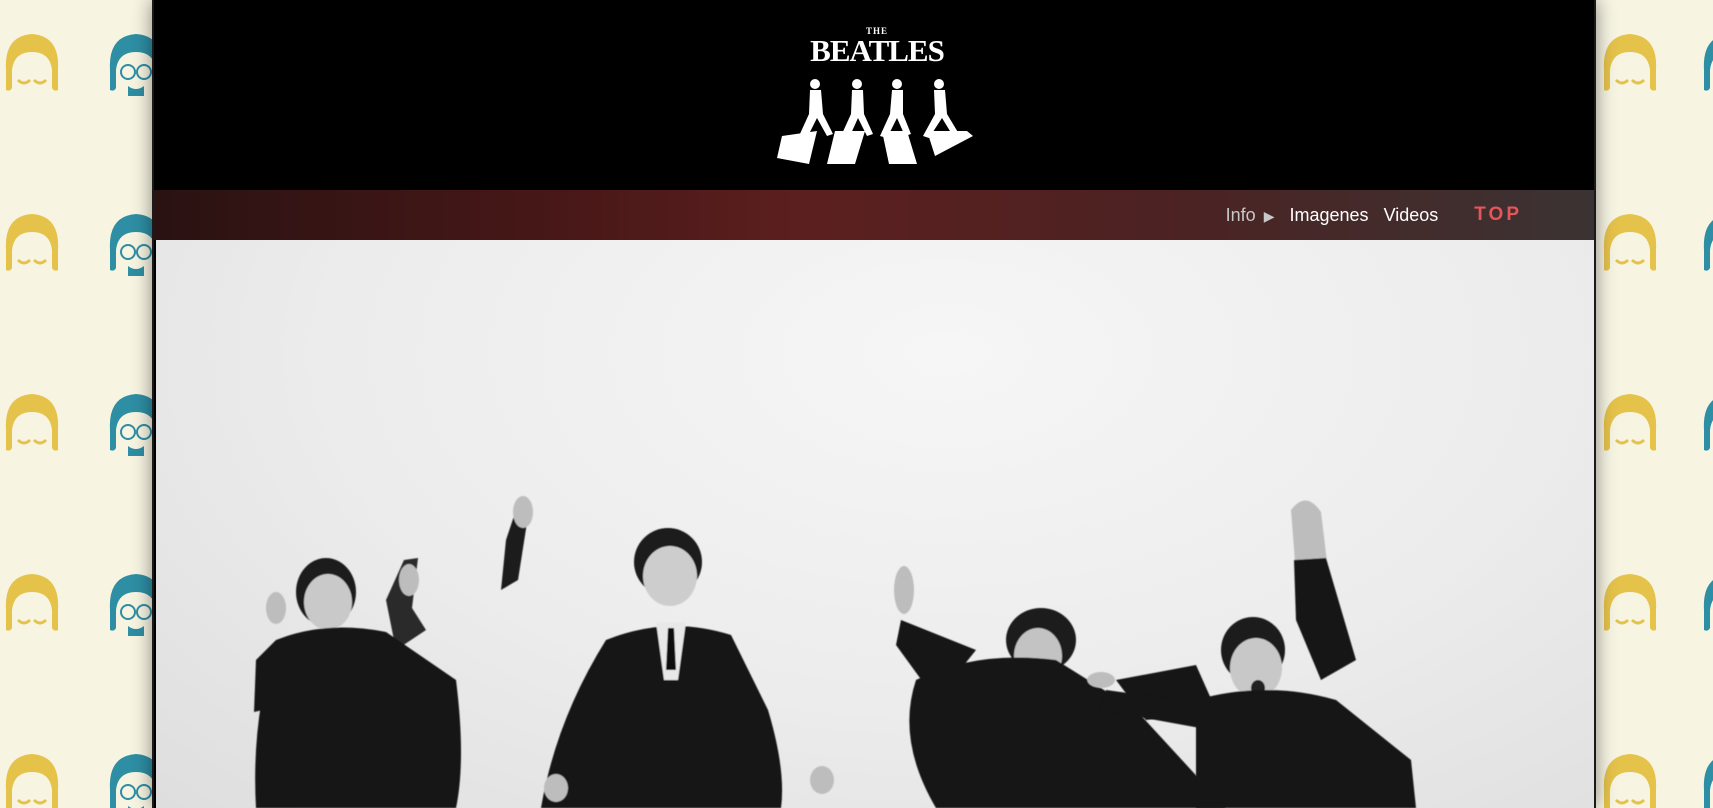  What do you see at coordinates (875, 121) in the screenshot?
I see `abbey-road-emblem-icon` at bounding box center [875, 121].